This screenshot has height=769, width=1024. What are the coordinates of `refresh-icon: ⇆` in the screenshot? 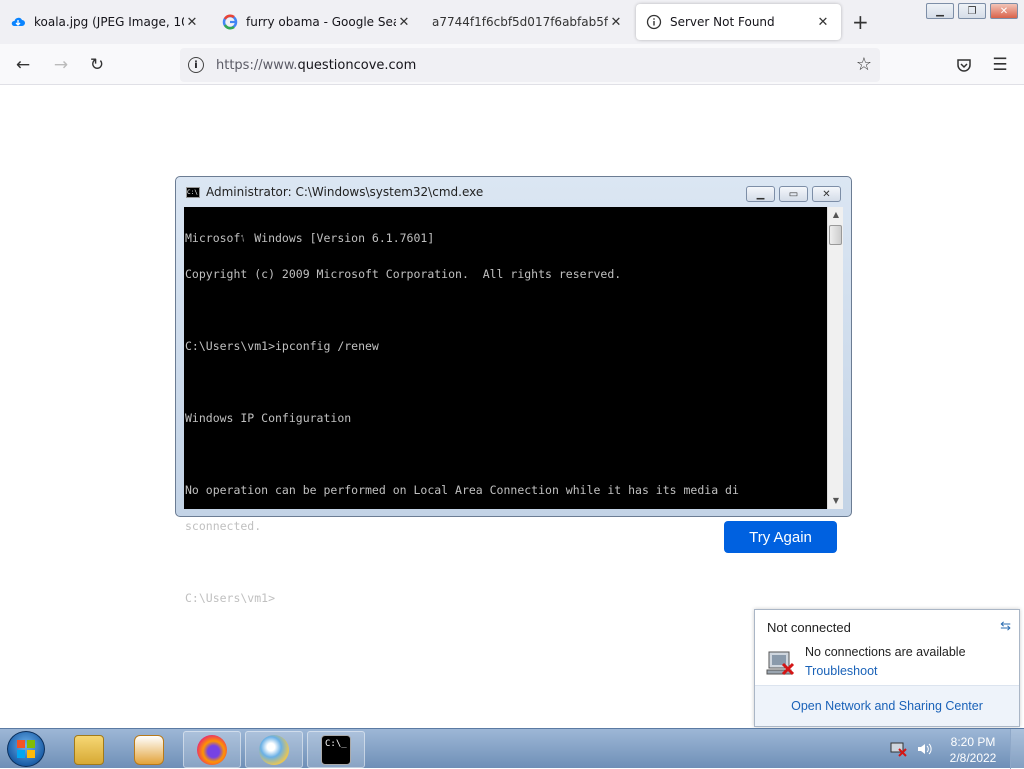 It's located at (1005, 626).